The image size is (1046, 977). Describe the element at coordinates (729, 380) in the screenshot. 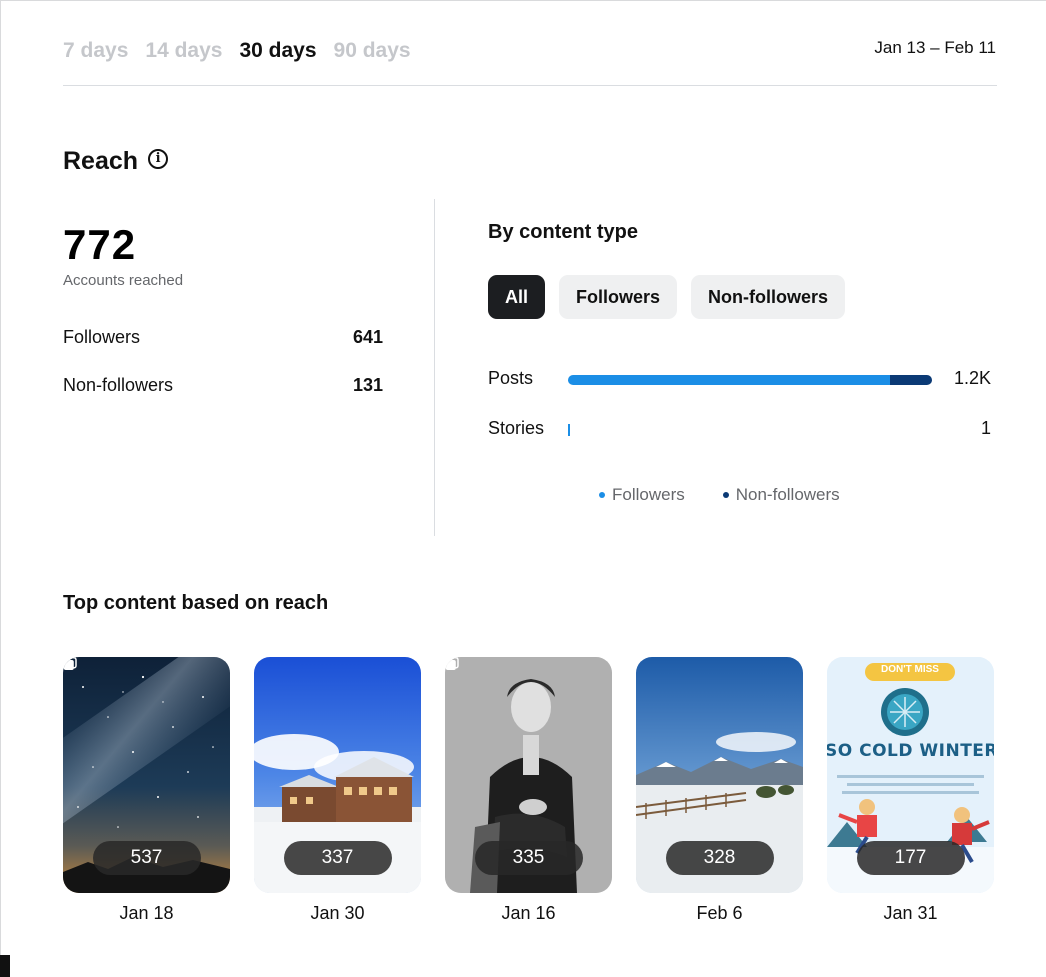

I see `posts-bar-followers` at that location.